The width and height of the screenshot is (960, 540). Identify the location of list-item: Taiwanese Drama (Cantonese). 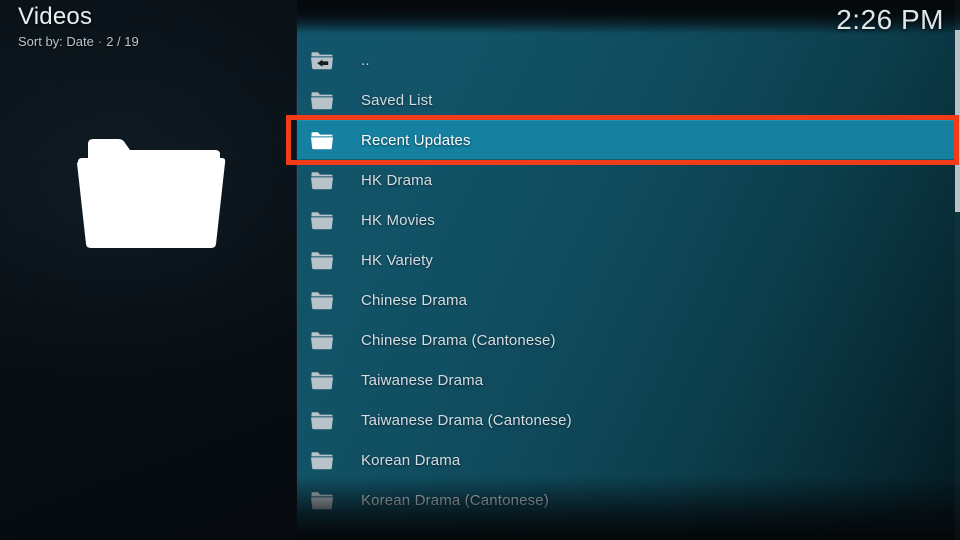
(628, 420).